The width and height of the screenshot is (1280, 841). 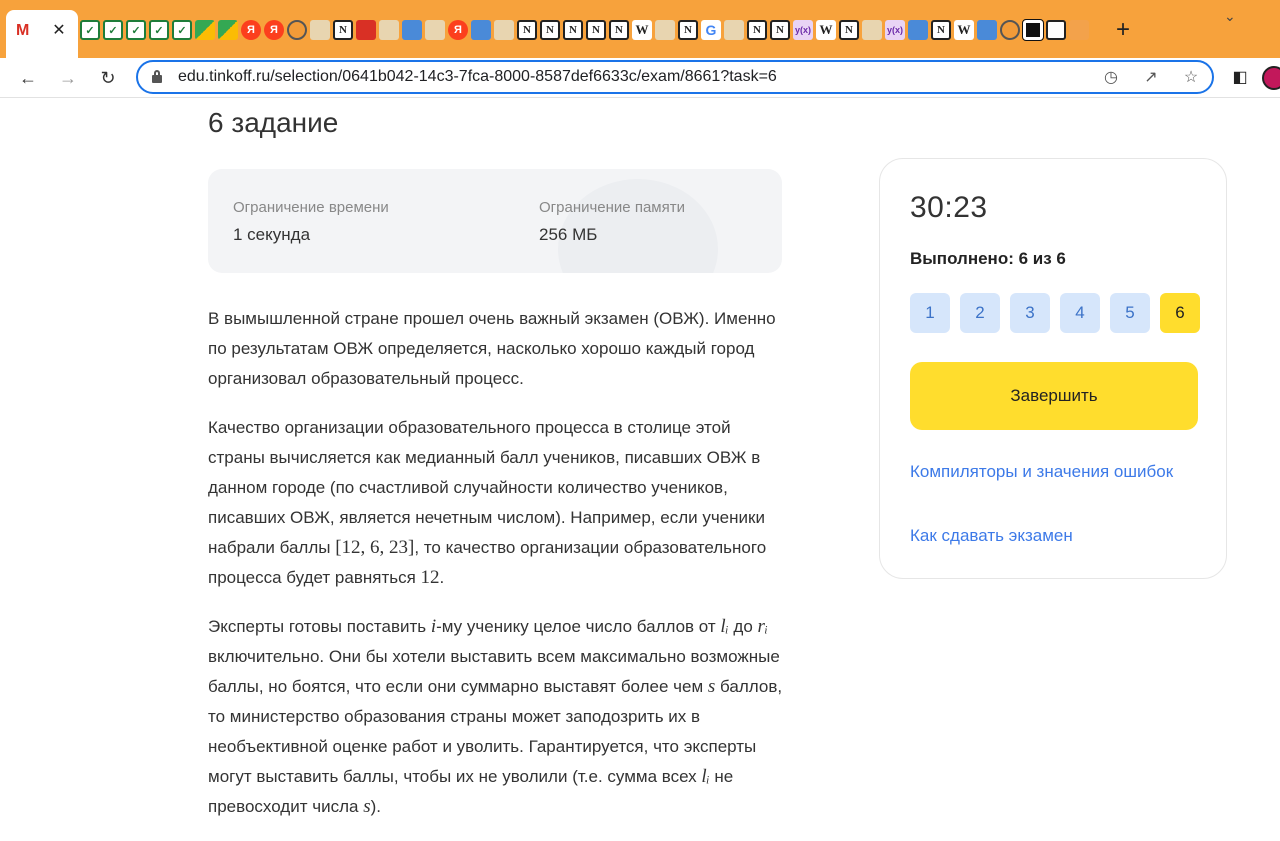 What do you see at coordinates (980, 313) in the screenshot?
I see `task-number-button: 2` at bounding box center [980, 313].